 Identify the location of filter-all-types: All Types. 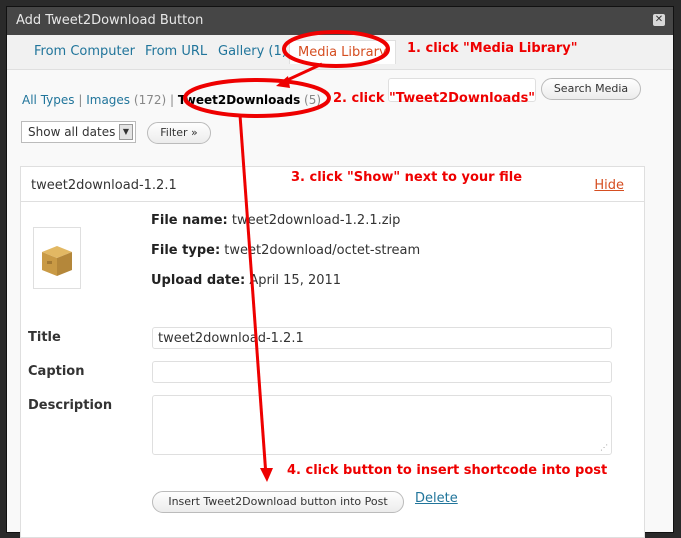
(48, 100).